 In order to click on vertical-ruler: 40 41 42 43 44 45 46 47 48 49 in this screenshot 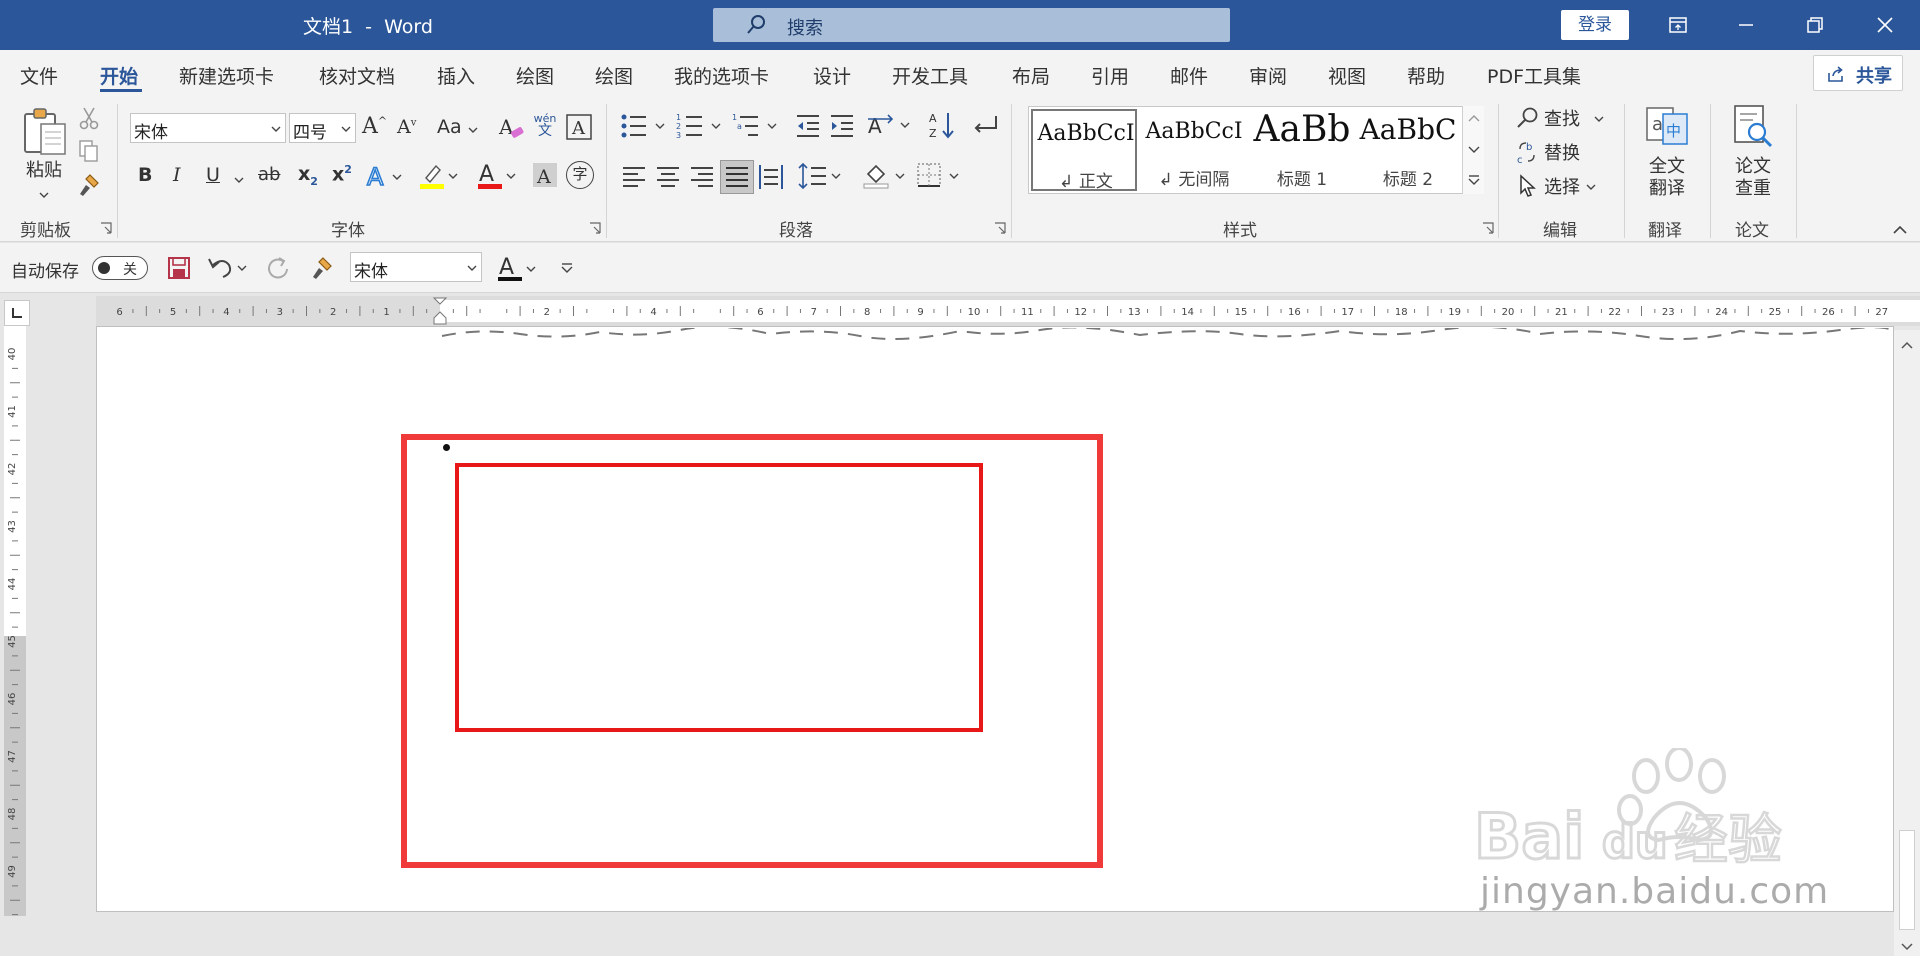, I will do `click(15, 621)`.